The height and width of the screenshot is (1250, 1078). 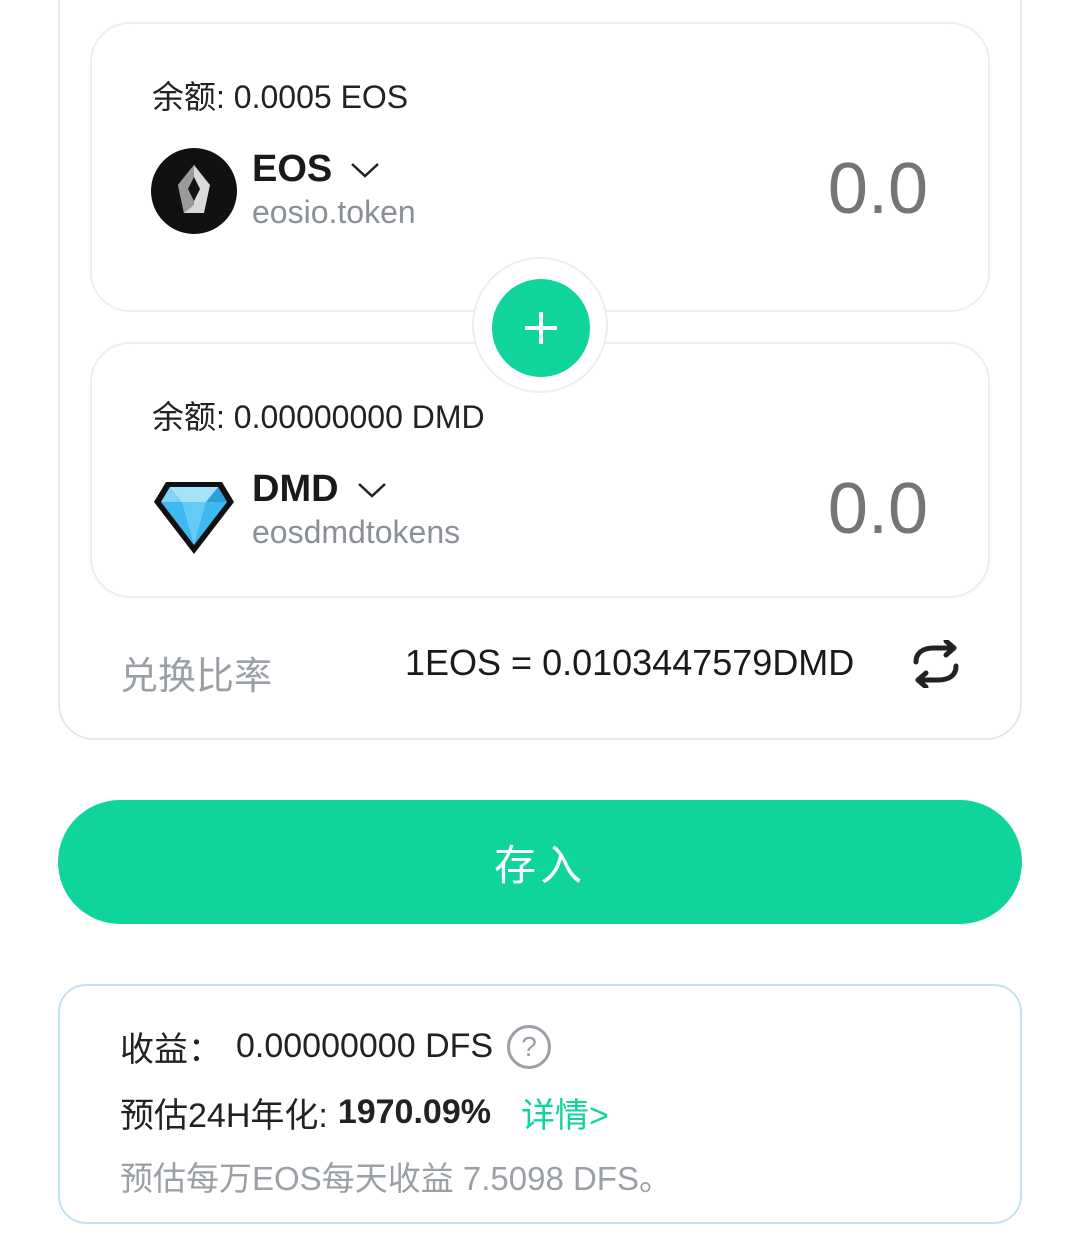 What do you see at coordinates (194, 516) in the screenshot?
I see `diamond-logo-icon` at bounding box center [194, 516].